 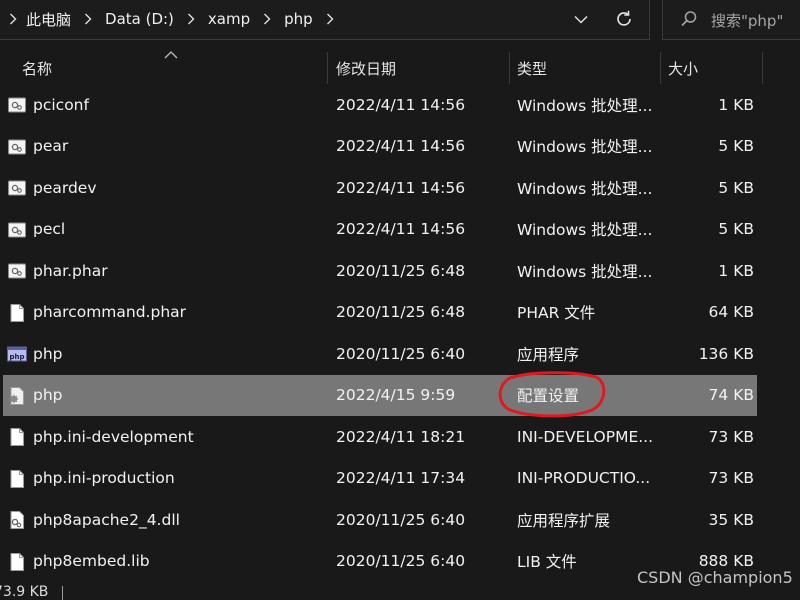 I want to click on file-row: php php 2020/11/25 6:40 应用程序 136 KB, so click(x=400, y=354).